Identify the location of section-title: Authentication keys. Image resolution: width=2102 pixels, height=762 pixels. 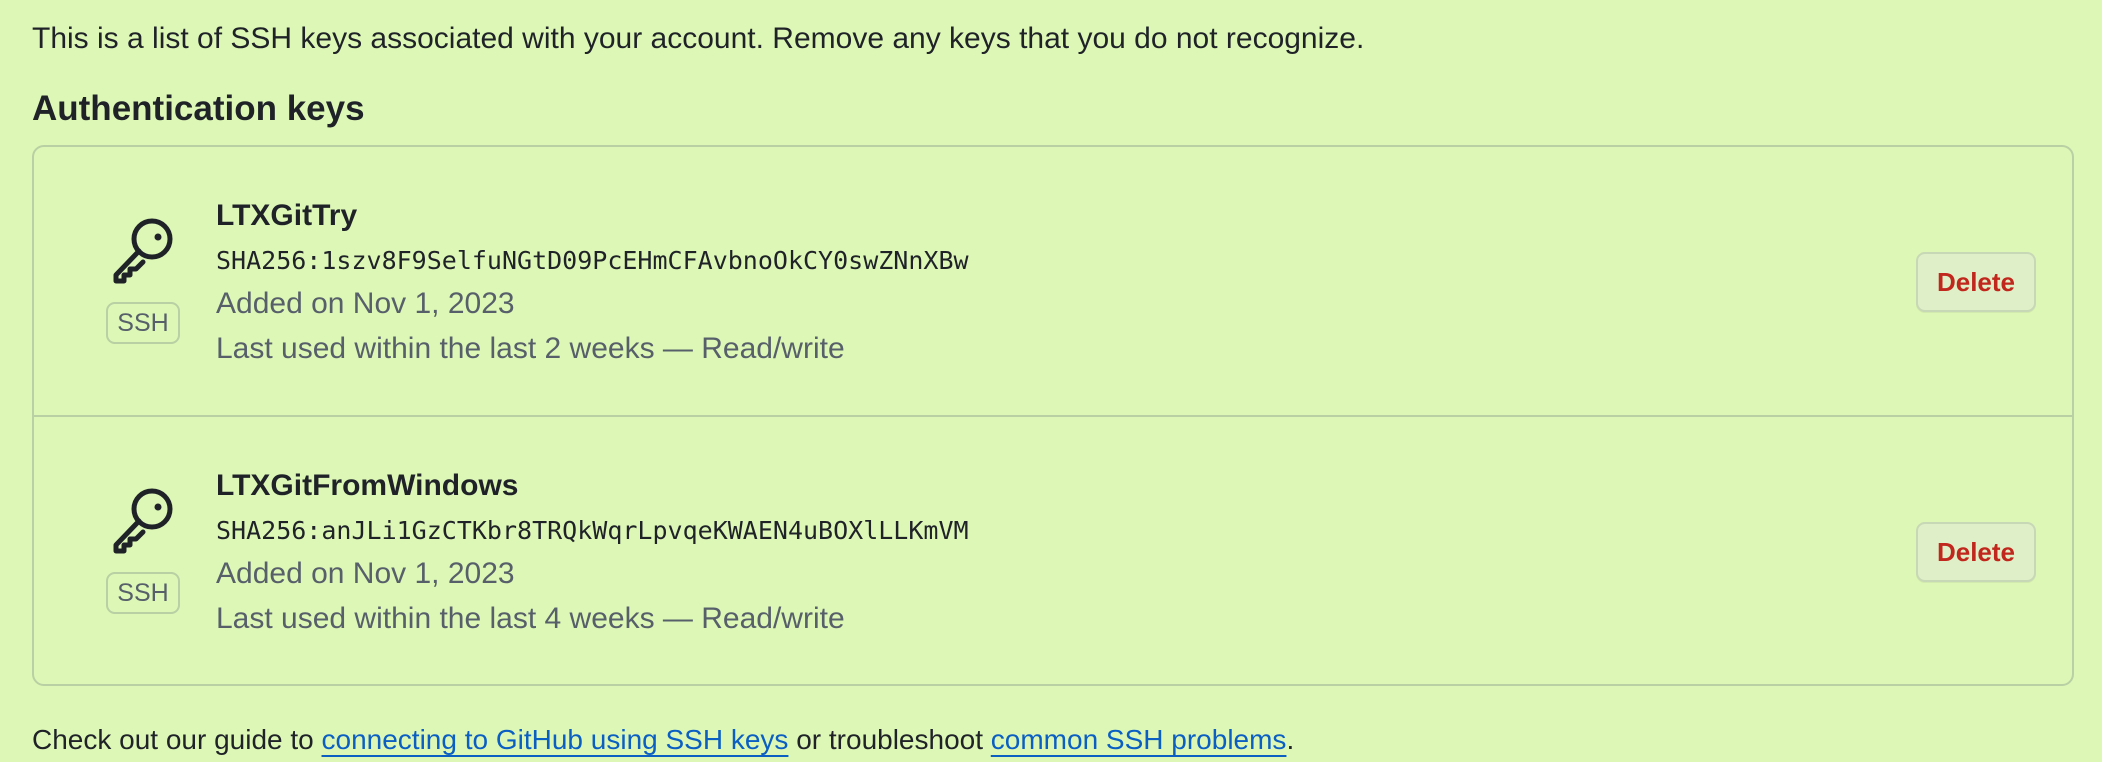
(198, 108).